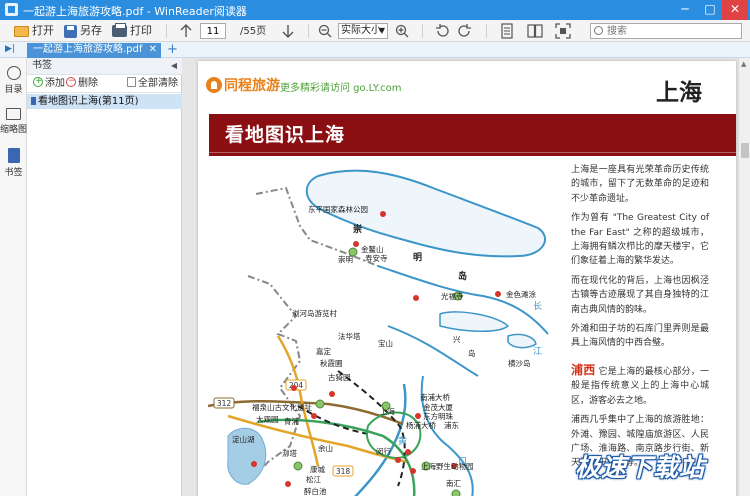 The height and width of the screenshot is (496, 750). What do you see at coordinates (402, 33) in the screenshot?
I see `zoom-in-icon` at bounding box center [402, 33].